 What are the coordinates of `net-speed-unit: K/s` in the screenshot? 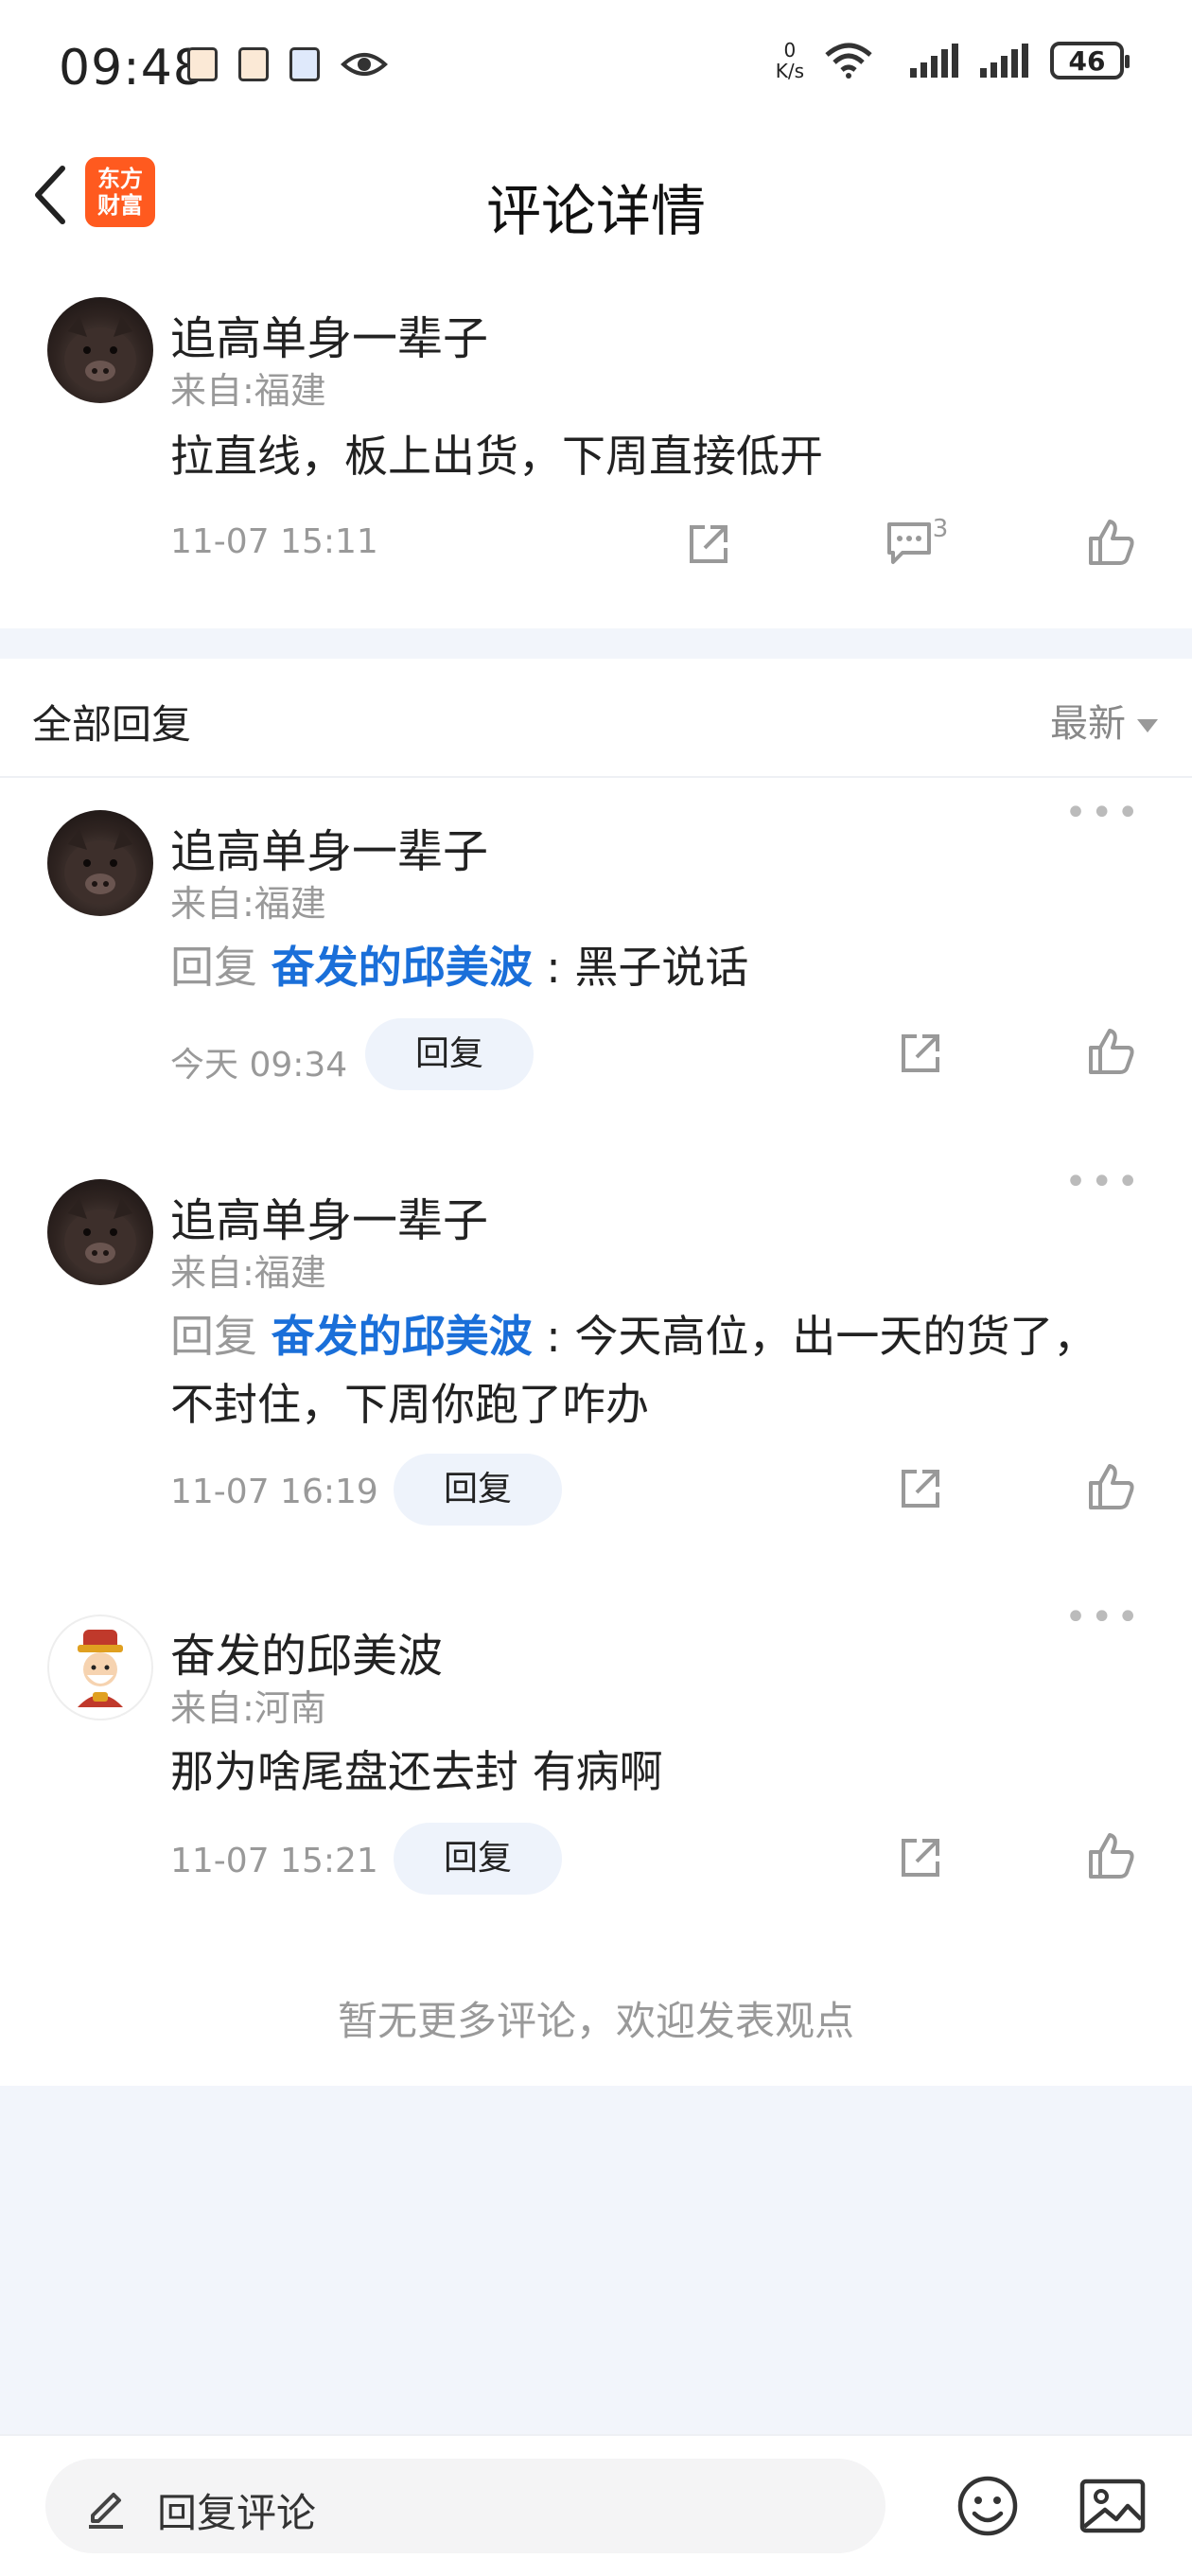 It's located at (789, 71).